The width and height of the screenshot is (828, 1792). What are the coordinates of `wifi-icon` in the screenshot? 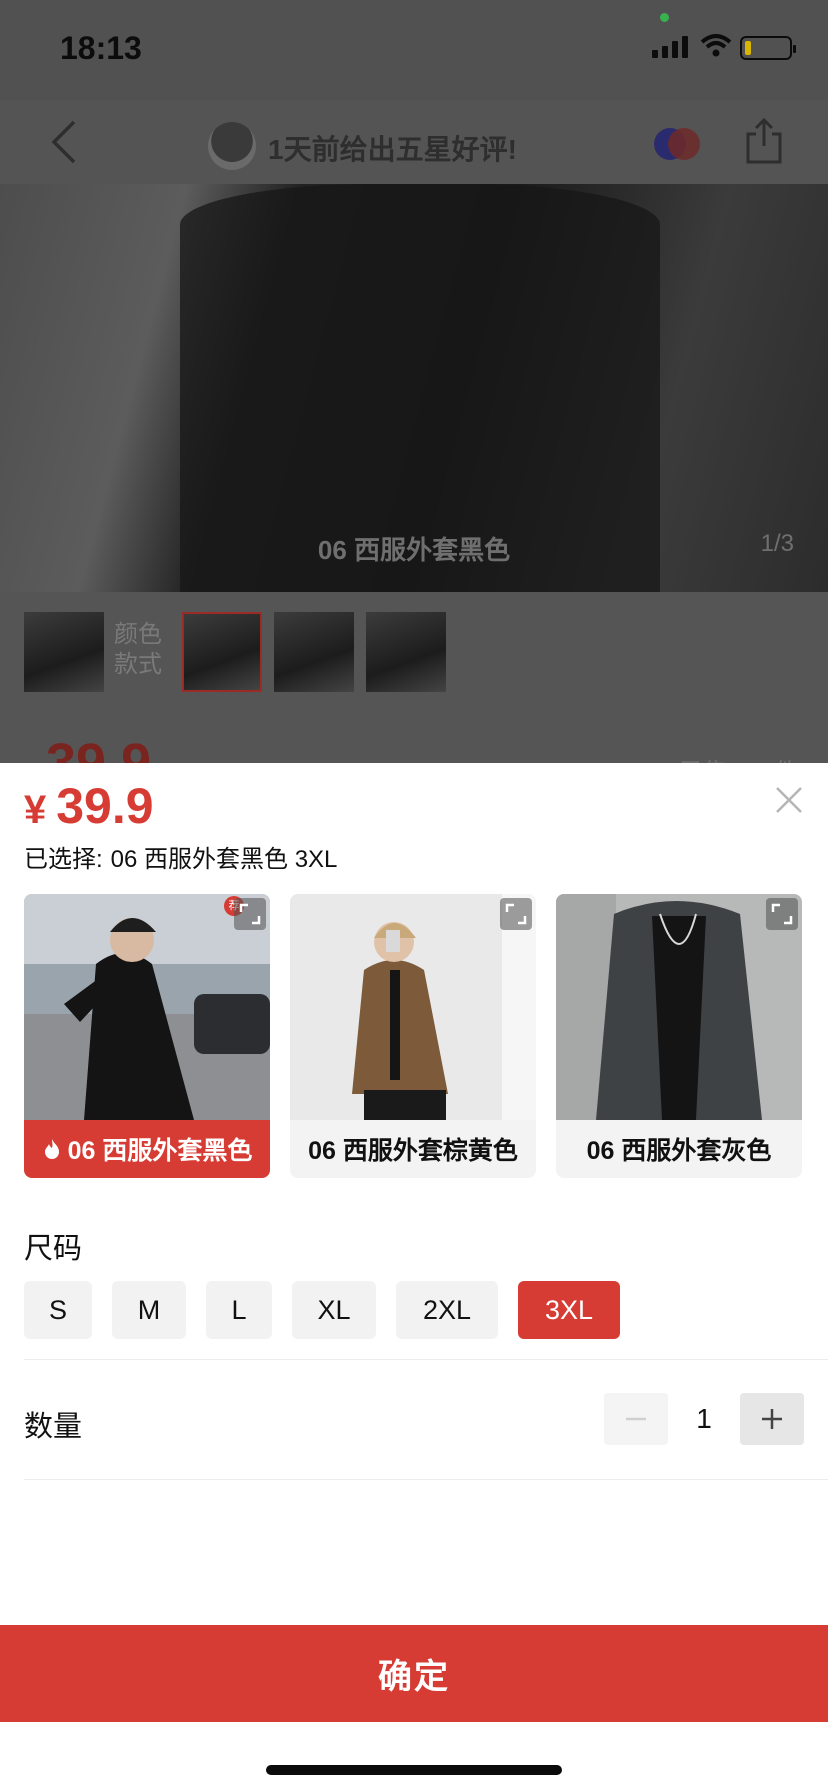 It's located at (716, 45).